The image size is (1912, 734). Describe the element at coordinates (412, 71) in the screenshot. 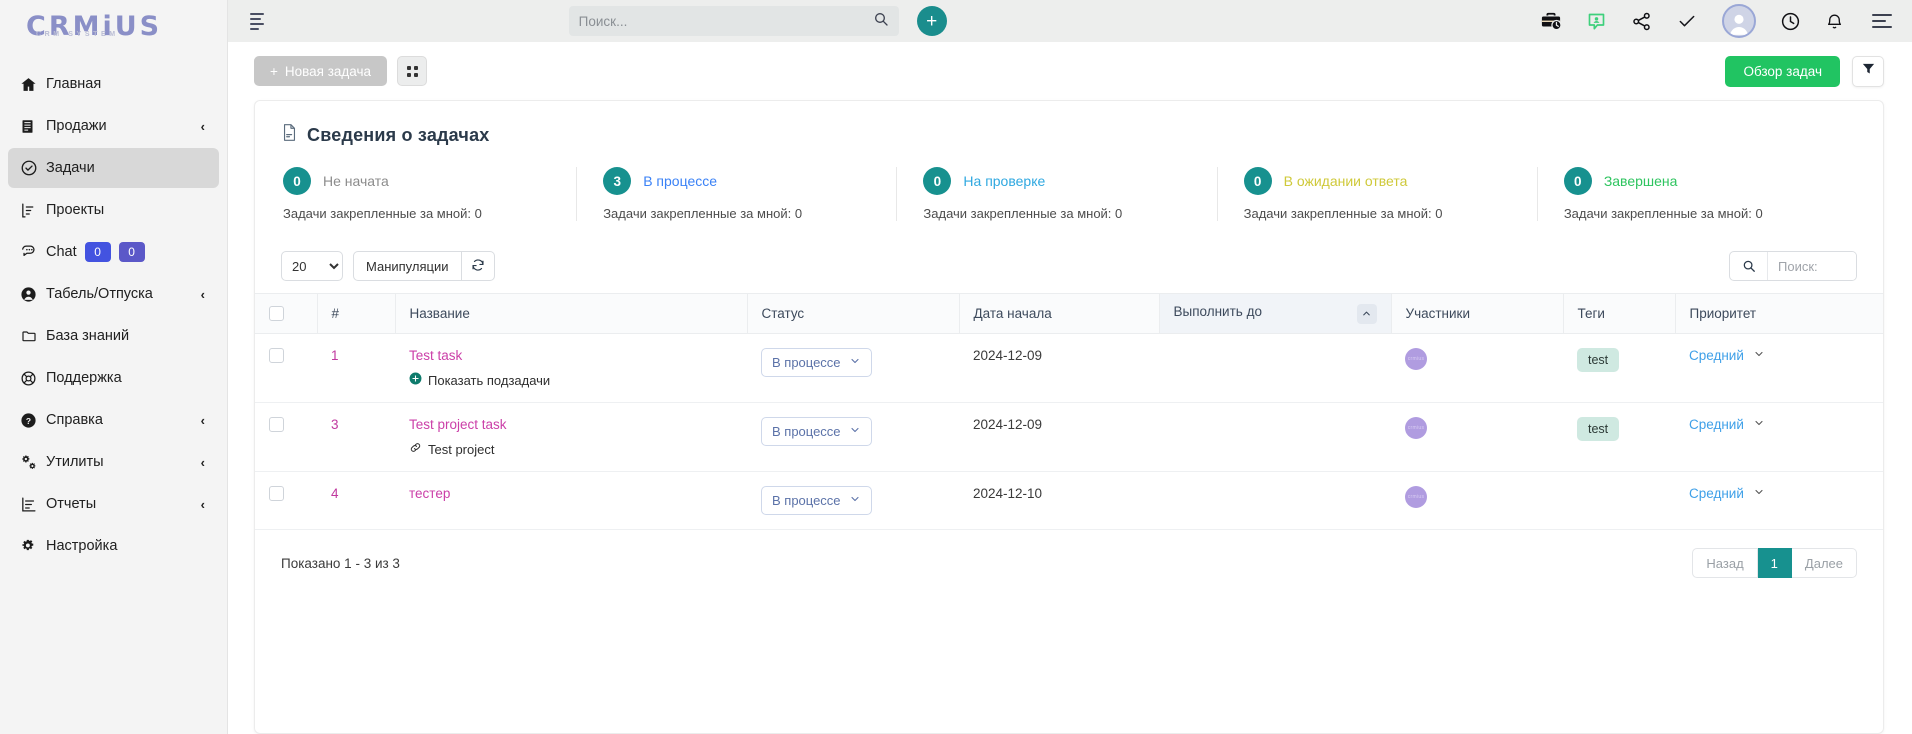

I see `grid-view-button` at that location.